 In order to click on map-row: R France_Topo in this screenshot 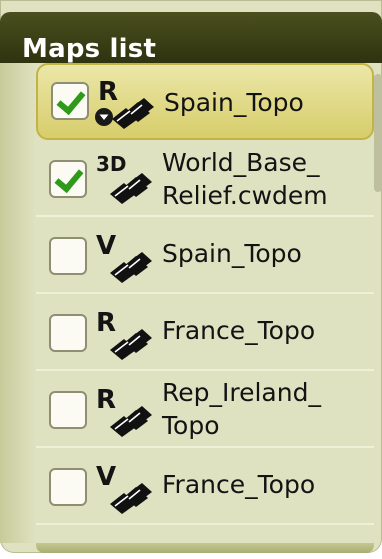, I will do `click(205, 332)`.